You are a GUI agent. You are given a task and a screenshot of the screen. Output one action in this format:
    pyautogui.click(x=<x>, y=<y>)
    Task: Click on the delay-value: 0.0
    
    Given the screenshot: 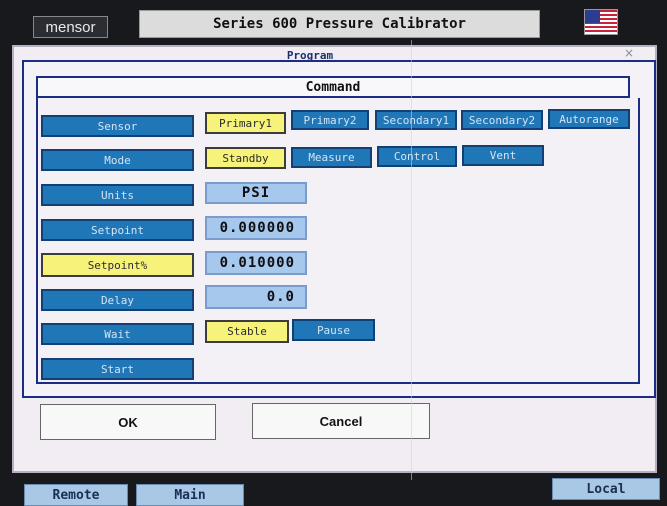 What is the action you would take?
    pyautogui.click(x=256, y=297)
    